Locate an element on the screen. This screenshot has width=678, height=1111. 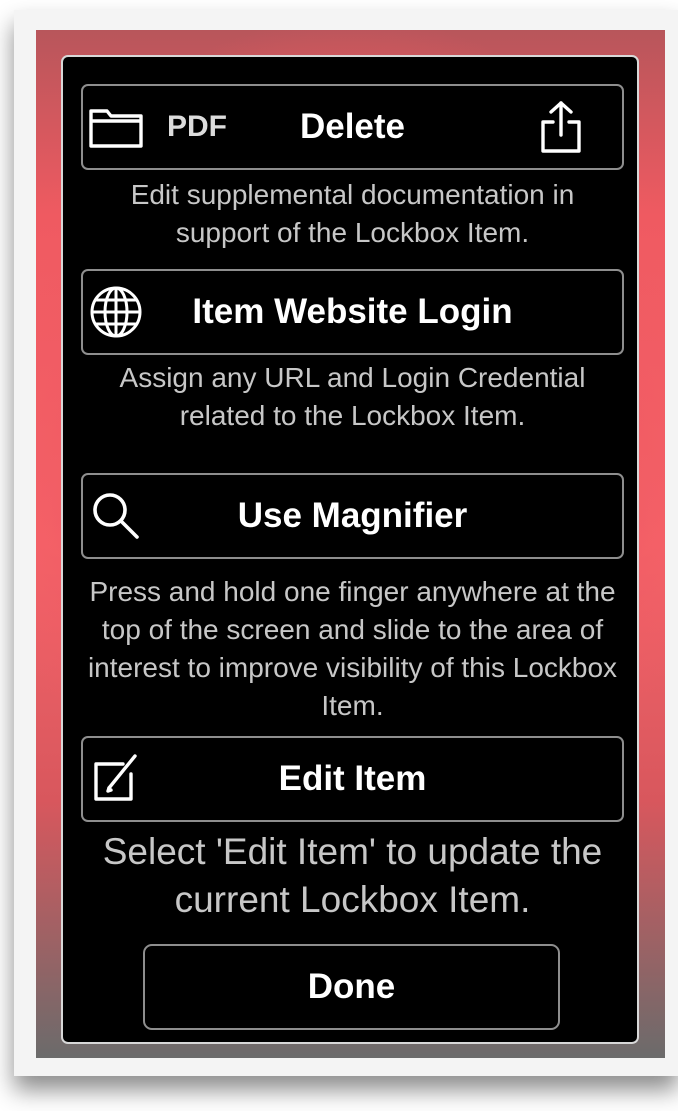
edit-item-button: Edit Item is located at coordinates (352, 779).